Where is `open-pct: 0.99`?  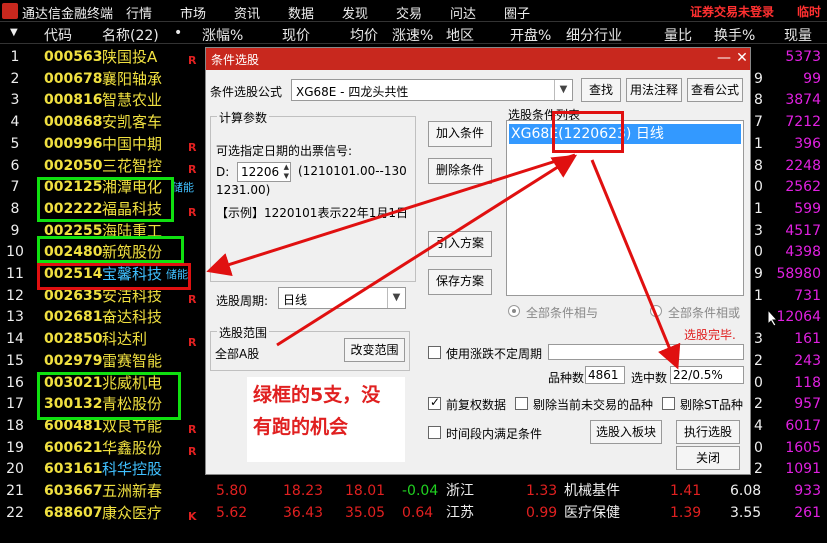
open-pct: 0.99 is located at coordinates (542, 512).